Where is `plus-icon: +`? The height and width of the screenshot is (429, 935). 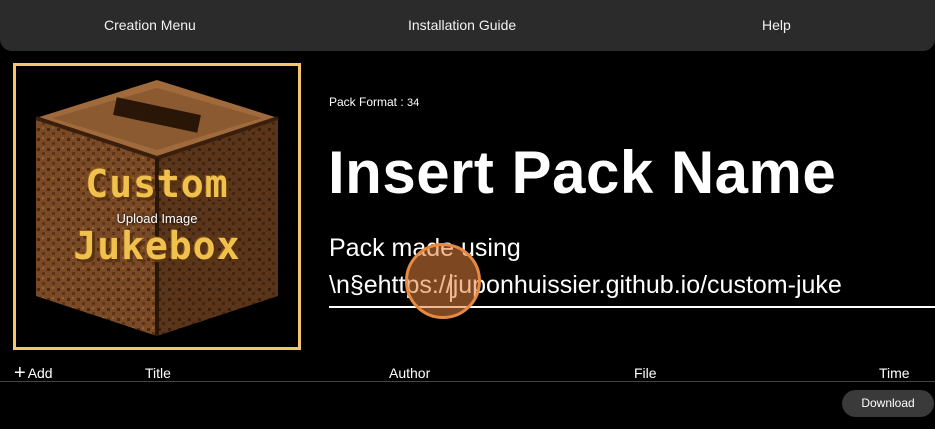
plus-icon: + is located at coordinates (20, 373).